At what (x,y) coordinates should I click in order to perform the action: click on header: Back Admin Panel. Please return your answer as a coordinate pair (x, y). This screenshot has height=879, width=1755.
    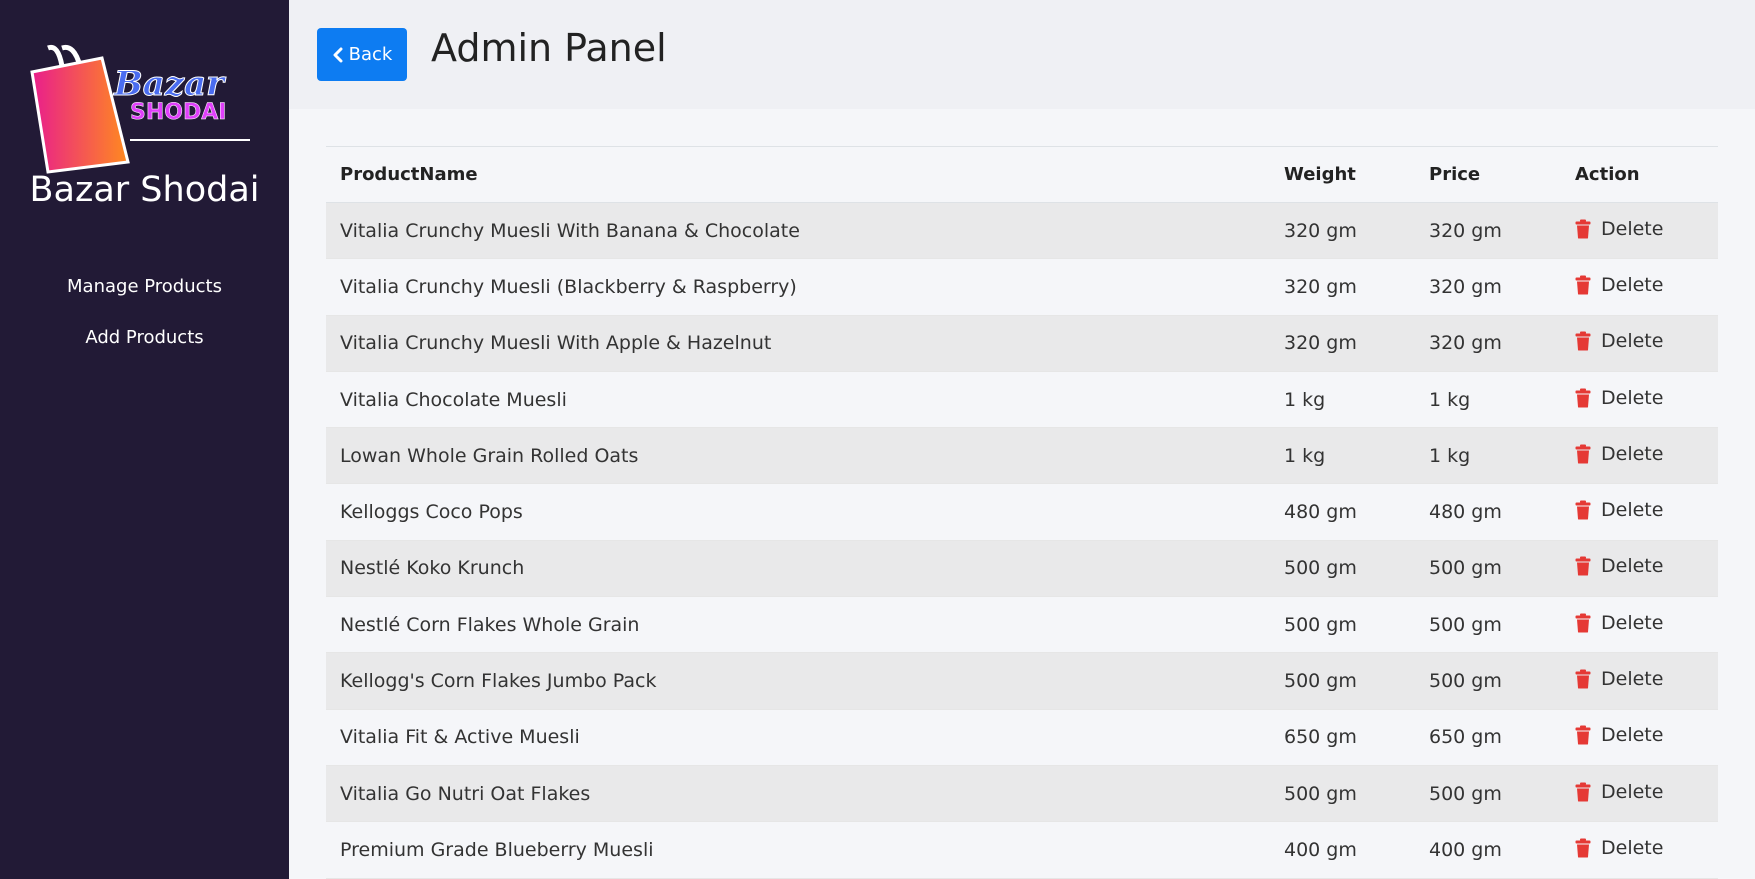
    Looking at the image, I should click on (1022, 54).